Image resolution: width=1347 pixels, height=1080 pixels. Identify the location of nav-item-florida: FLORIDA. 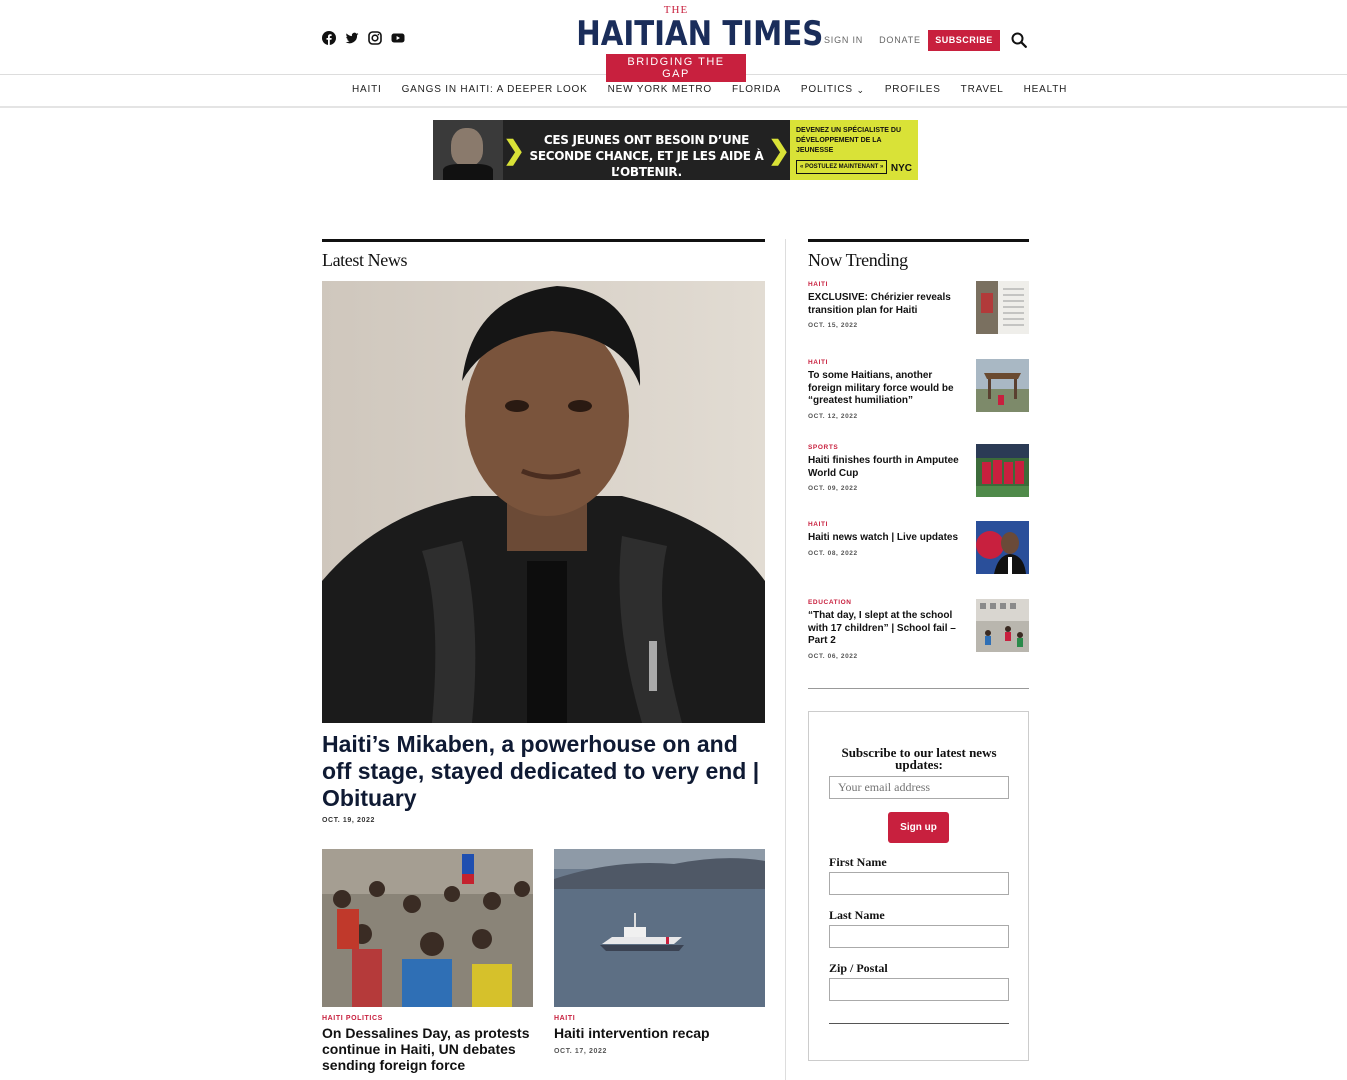
(756, 89).